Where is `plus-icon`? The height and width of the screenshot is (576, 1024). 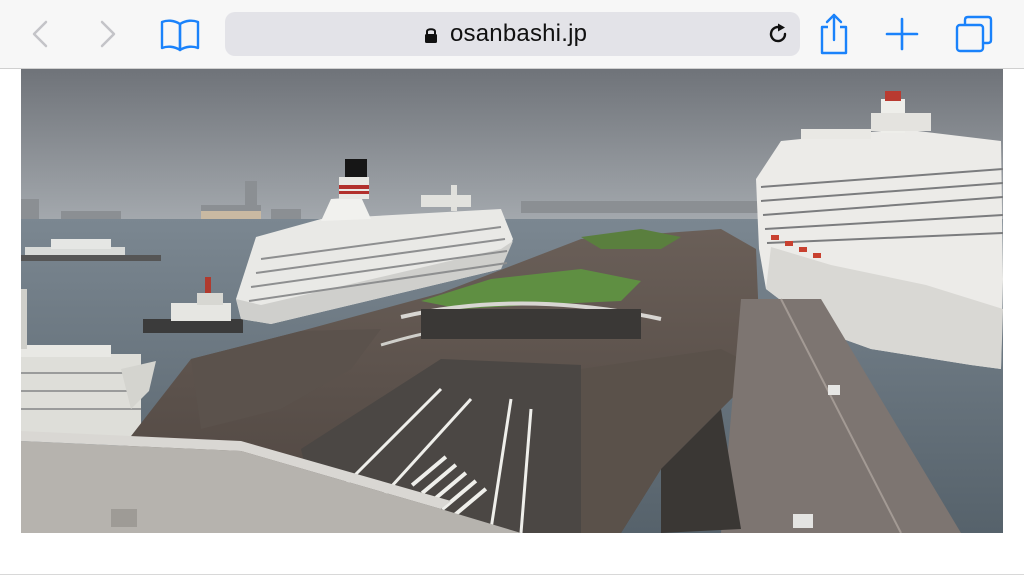 plus-icon is located at coordinates (902, 34).